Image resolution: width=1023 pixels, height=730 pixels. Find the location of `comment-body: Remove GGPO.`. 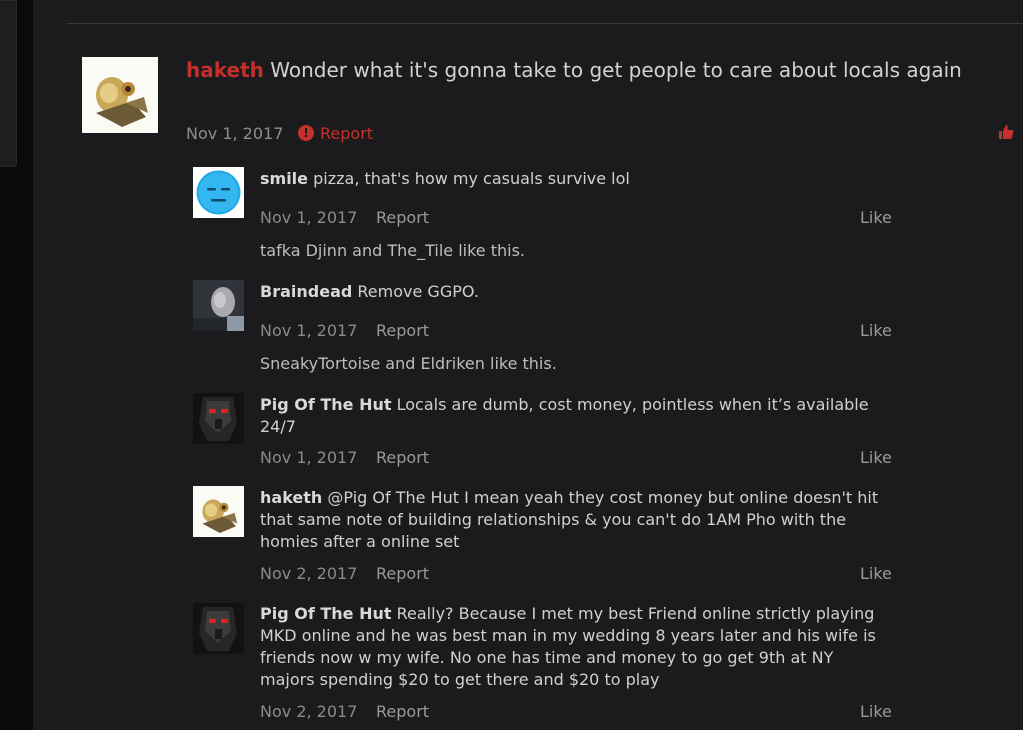

comment-body: Remove GGPO. is located at coordinates (418, 291).